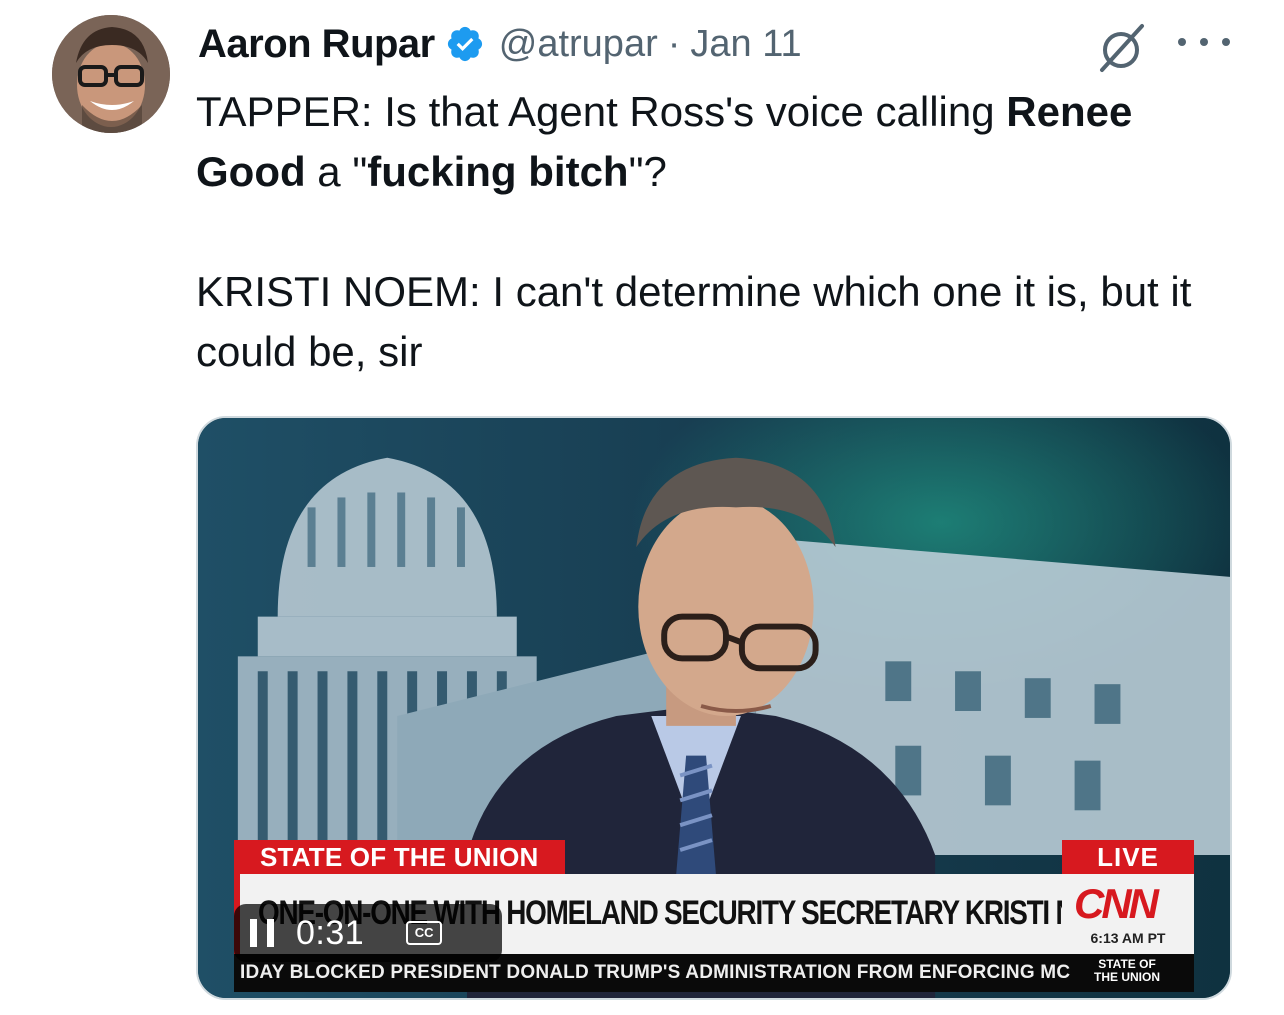  I want to click on video-controls: 0:31 CC, so click(368, 933).